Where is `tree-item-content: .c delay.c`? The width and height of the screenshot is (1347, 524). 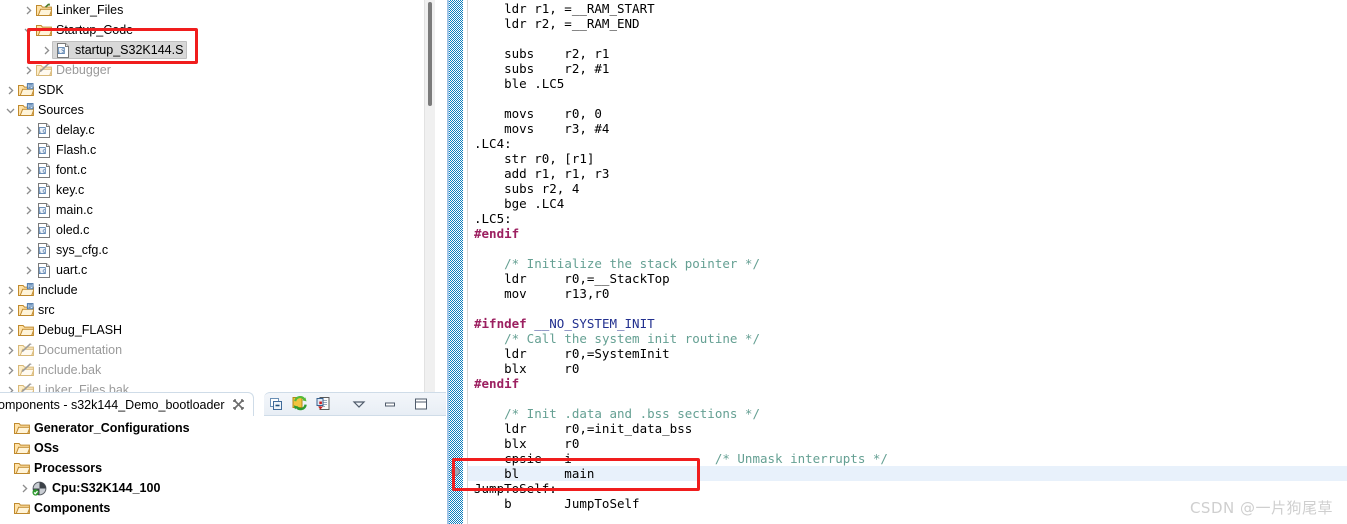
tree-item-content: .c delay.c is located at coordinates (65, 130).